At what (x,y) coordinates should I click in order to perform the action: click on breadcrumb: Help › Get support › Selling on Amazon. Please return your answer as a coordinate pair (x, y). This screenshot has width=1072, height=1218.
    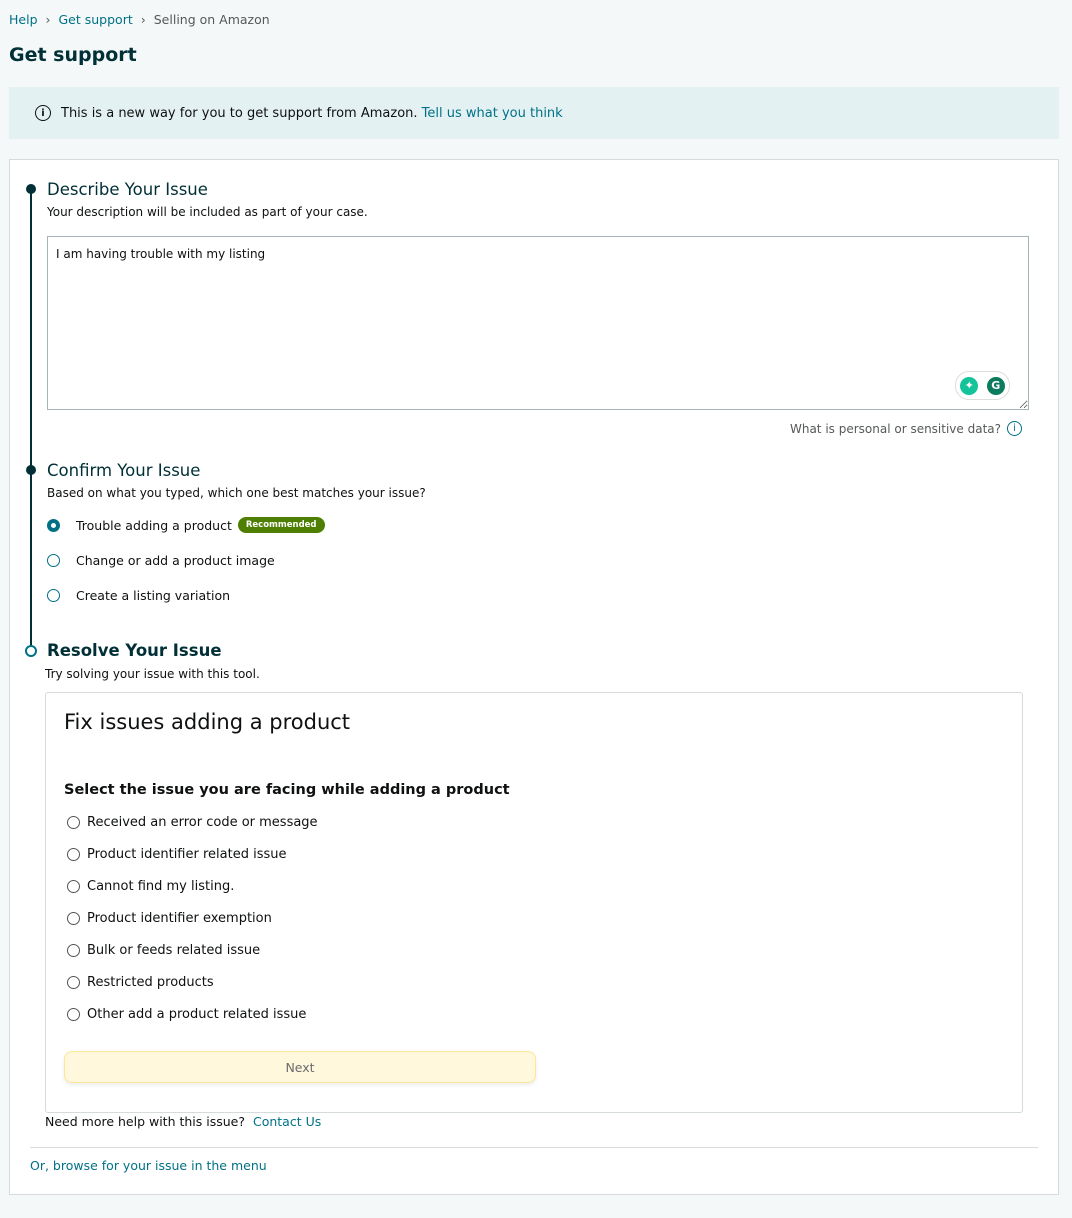
    Looking at the image, I should click on (139, 19).